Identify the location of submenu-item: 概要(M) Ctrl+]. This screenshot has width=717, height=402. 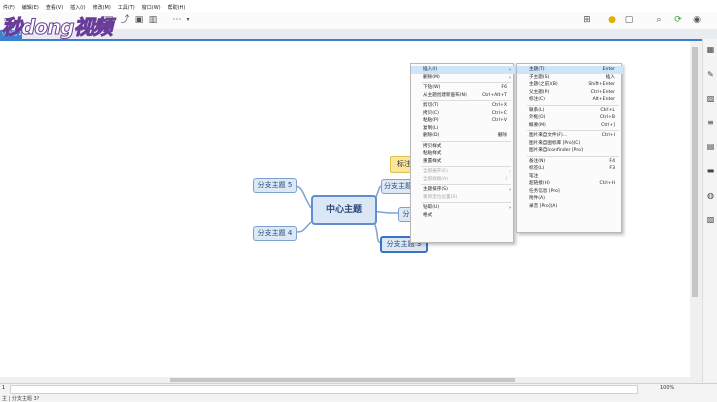
(570, 126).